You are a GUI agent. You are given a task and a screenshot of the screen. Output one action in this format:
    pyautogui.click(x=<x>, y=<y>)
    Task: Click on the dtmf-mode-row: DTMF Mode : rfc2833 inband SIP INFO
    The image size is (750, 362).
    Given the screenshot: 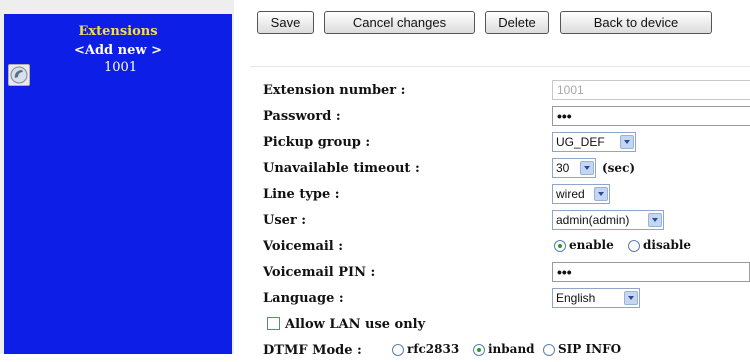 What is the action you would take?
    pyautogui.click(x=506, y=351)
    